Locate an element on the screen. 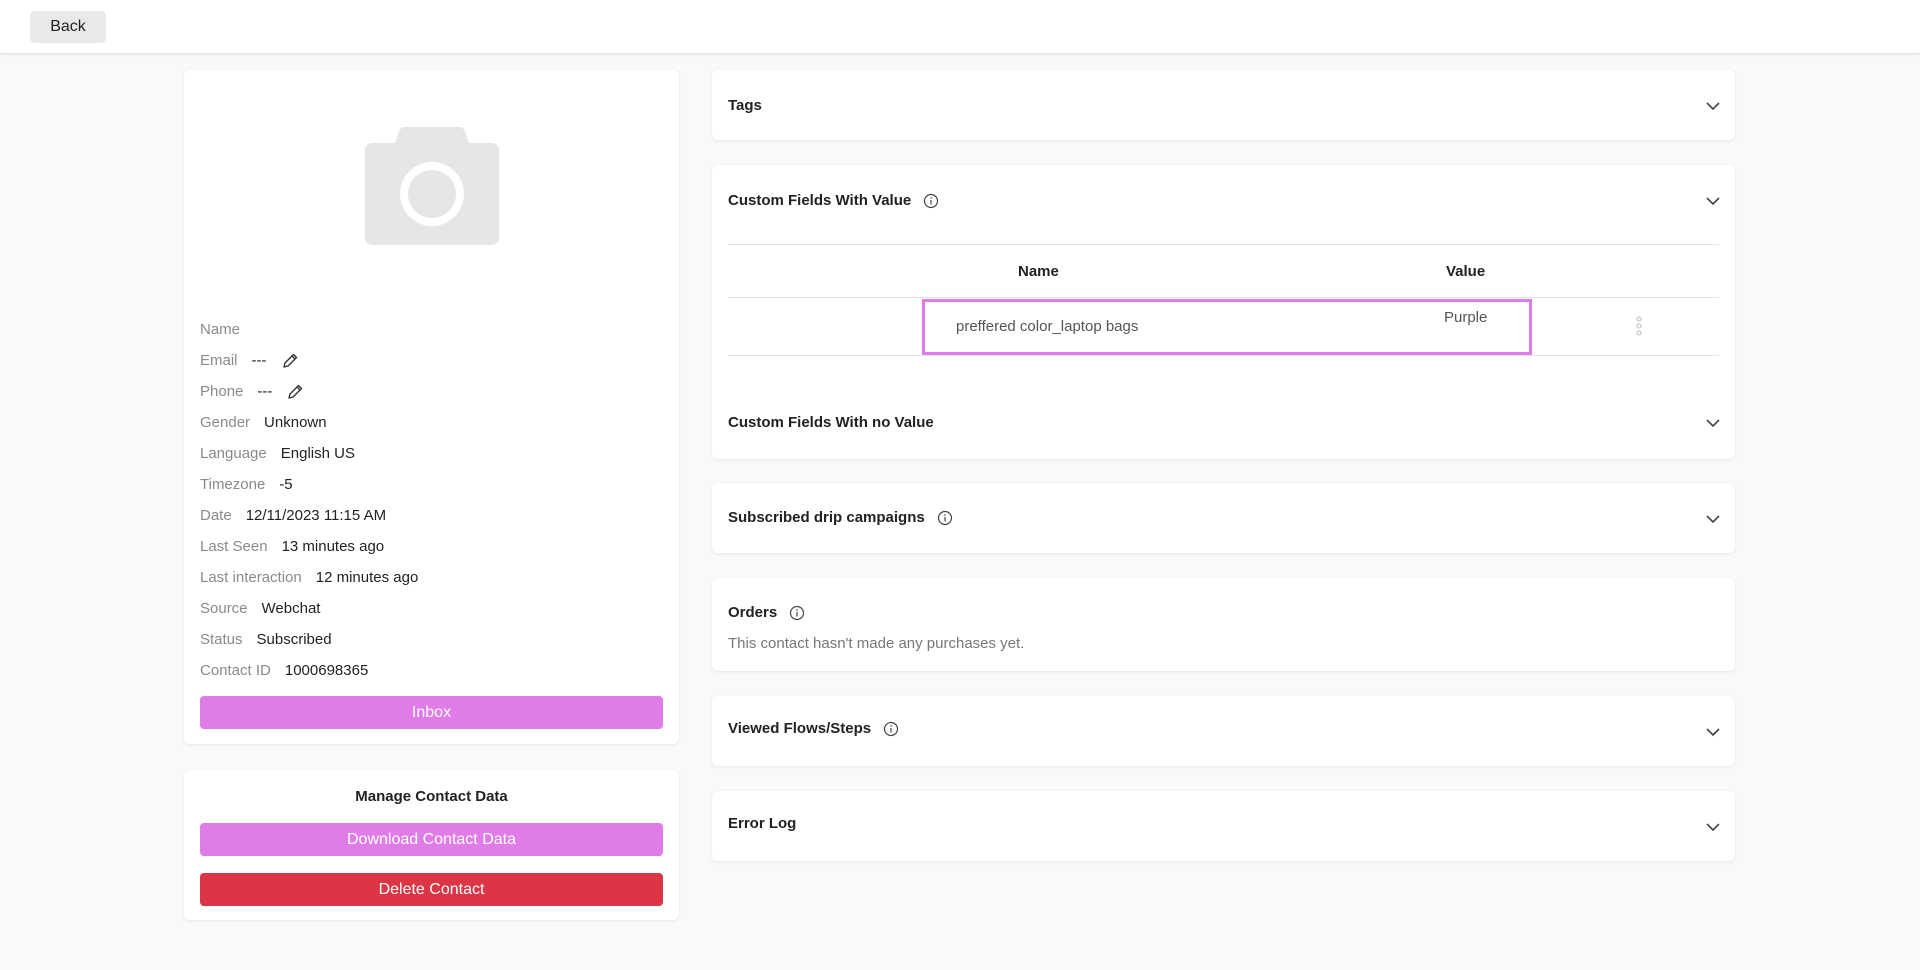 The width and height of the screenshot is (1920, 970). section-title: Custom Fields With Value is located at coordinates (833, 200).